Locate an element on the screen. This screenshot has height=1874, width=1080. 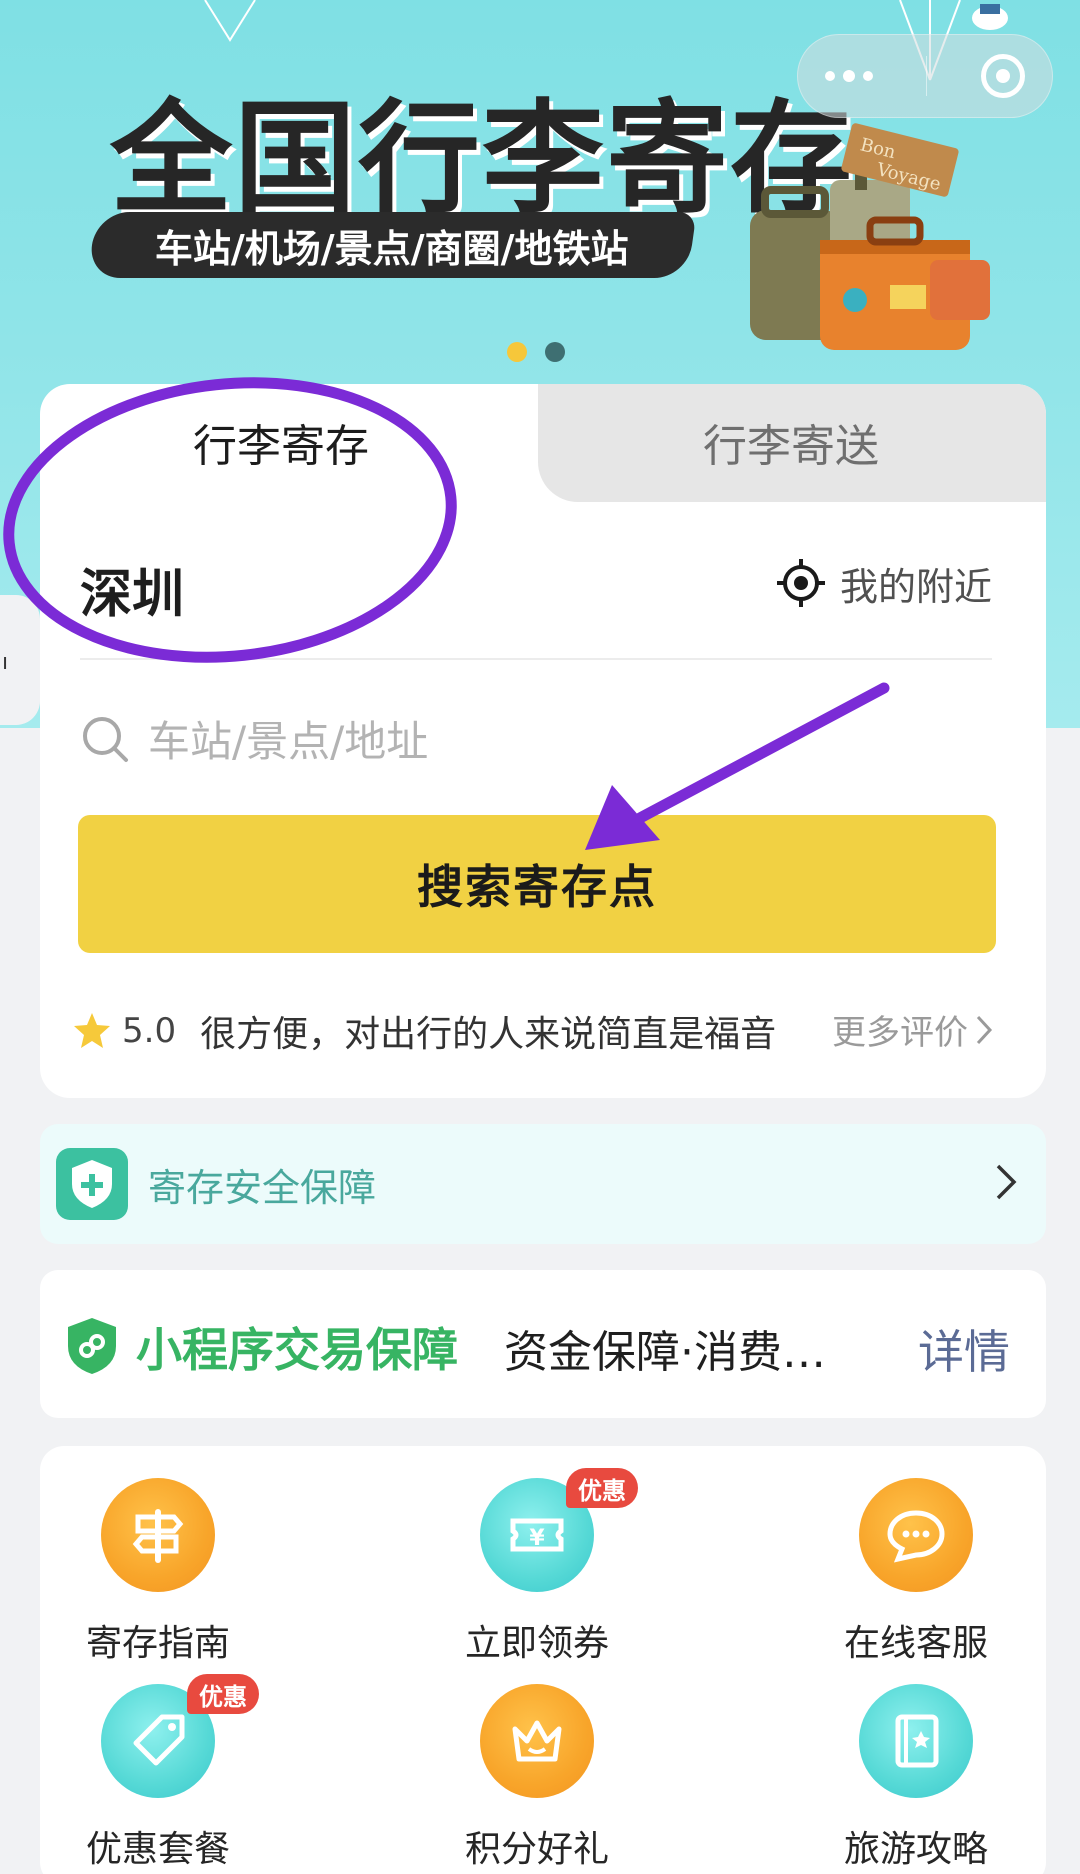
close-target-icon is located at coordinates (1003, 76).